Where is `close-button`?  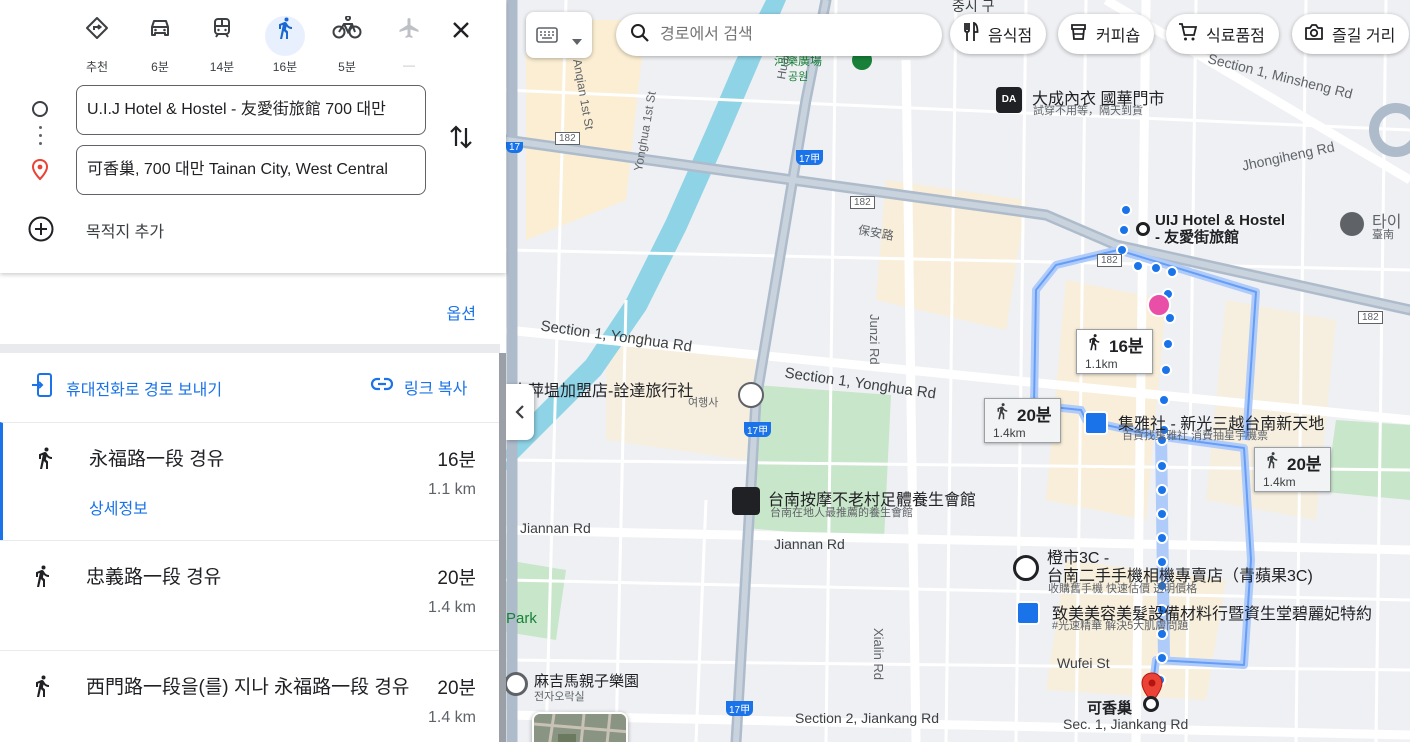 close-button is located at coordinates (461, 30).